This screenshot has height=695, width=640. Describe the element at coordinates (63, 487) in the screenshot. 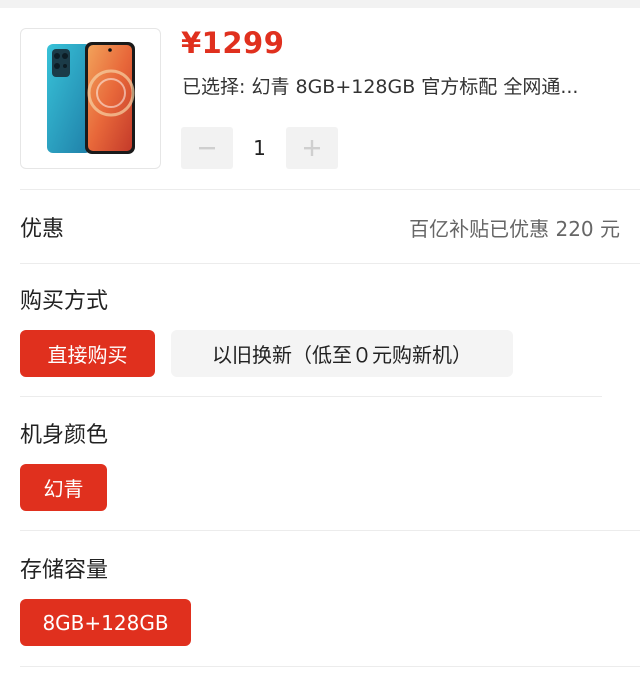

I see `option-color: 幻青` at that location.